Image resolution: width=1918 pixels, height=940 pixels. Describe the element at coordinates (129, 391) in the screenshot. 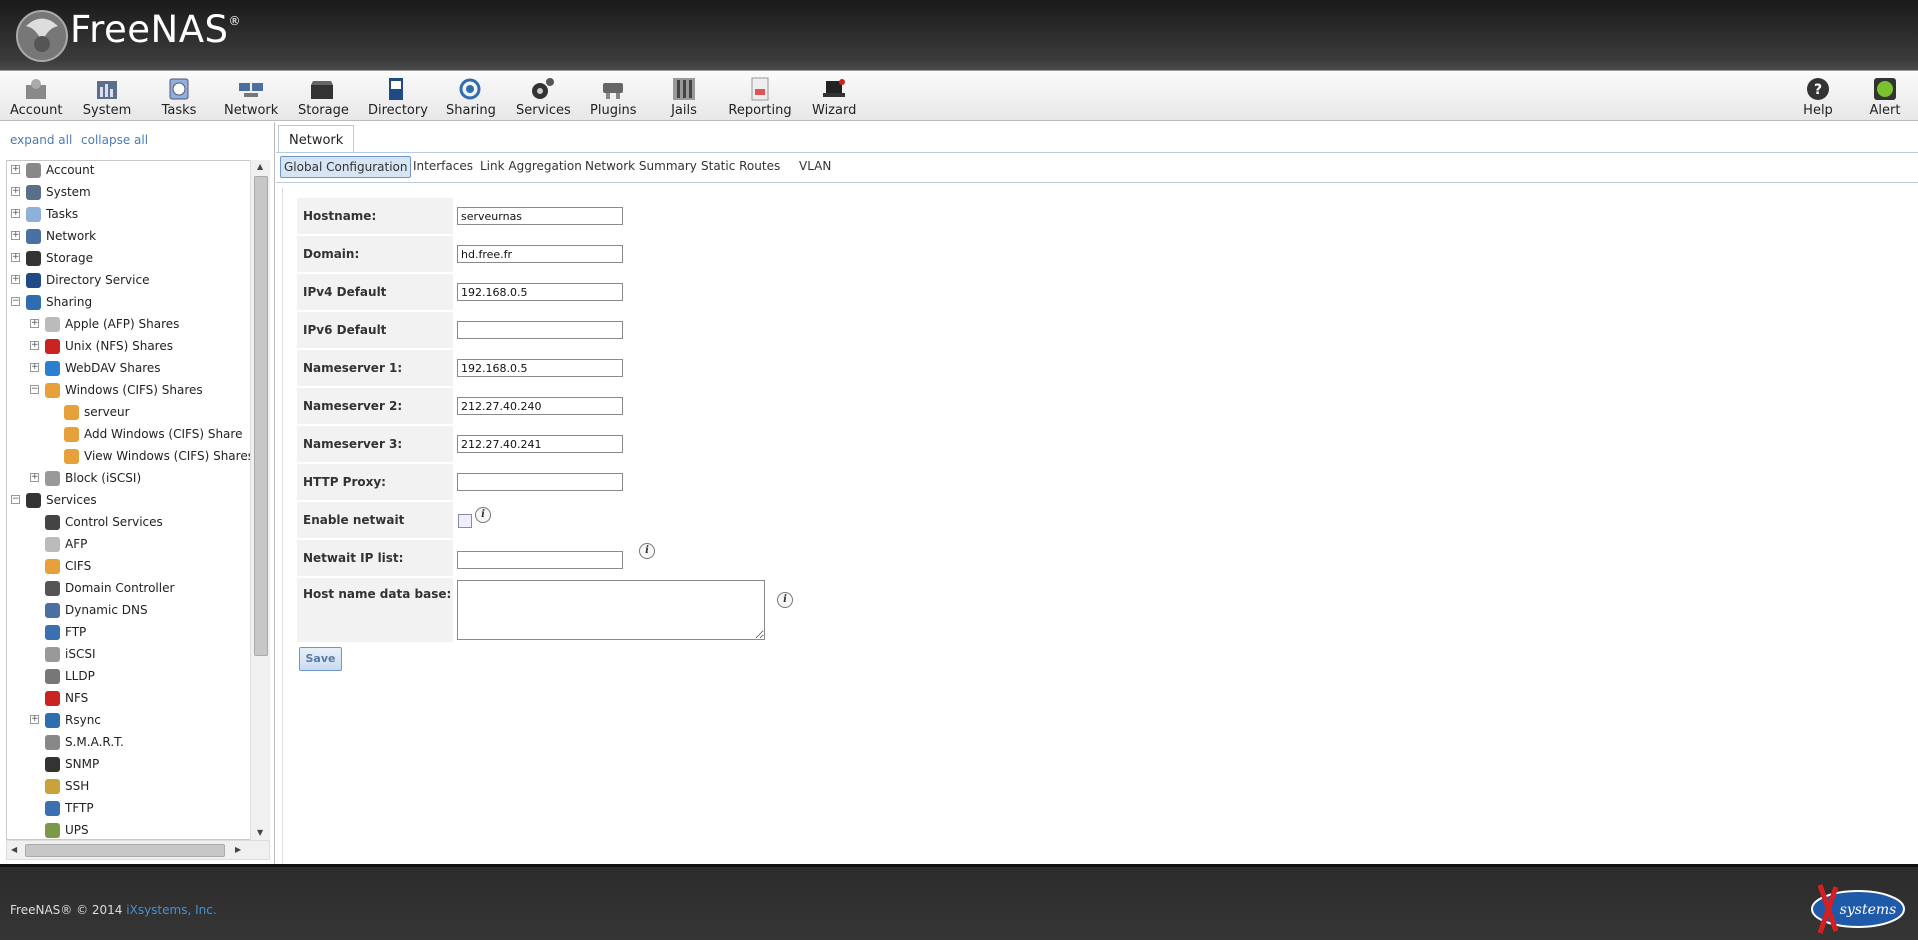

I see `tree-item: − Windows (CIFS) Shares` at that location.